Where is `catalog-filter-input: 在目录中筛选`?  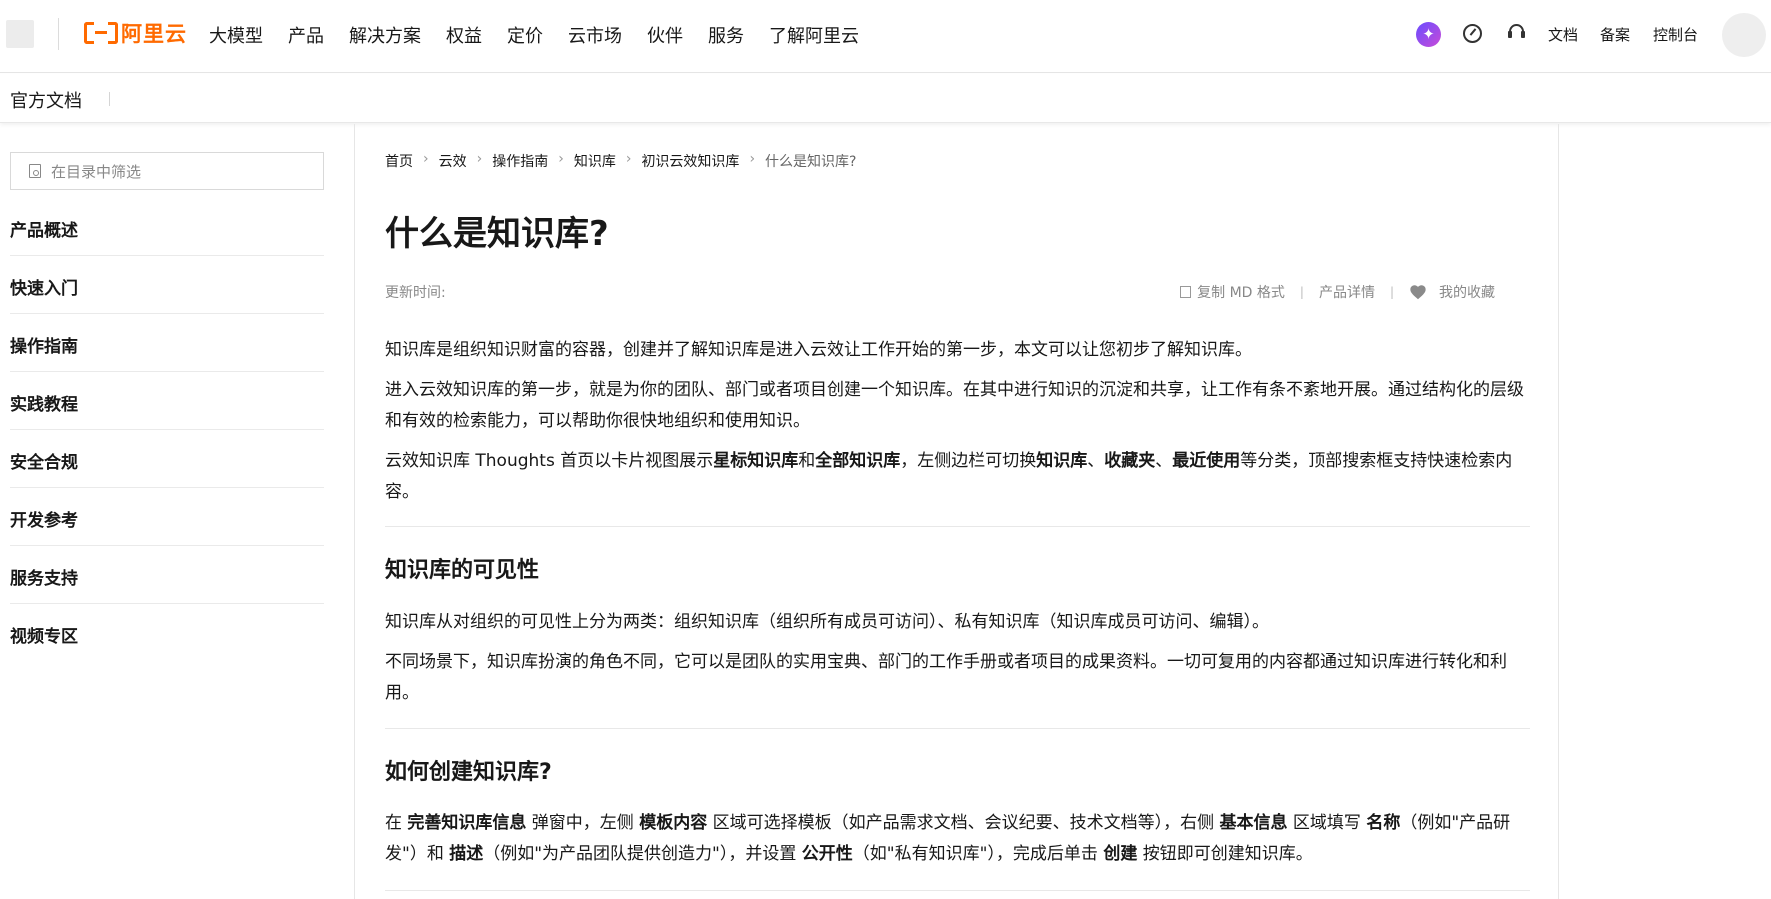
catalog-filter-input: 在目录中筛选 is located at coordinates (167, 171).